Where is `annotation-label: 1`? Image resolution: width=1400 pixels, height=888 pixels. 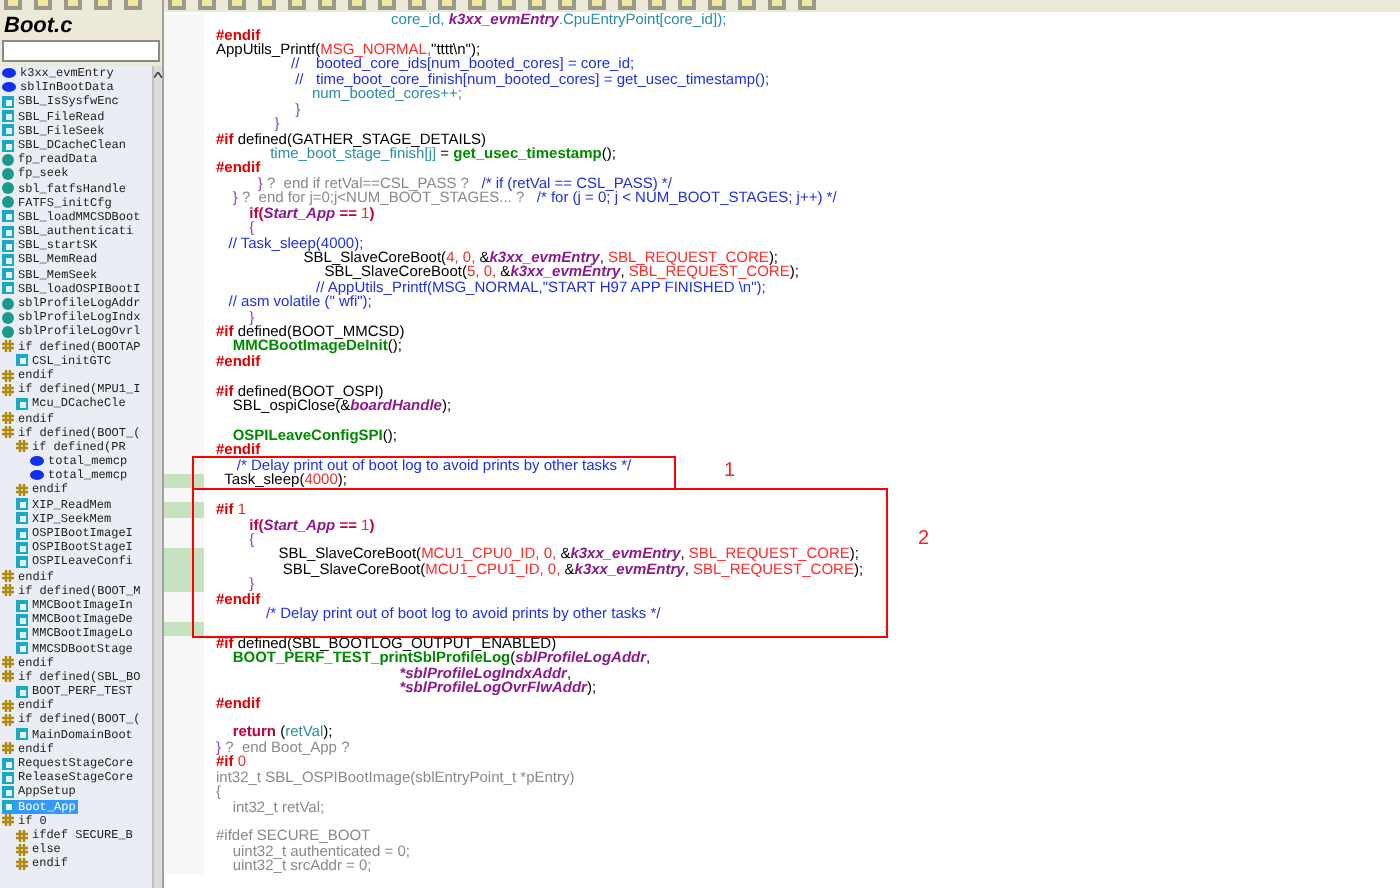
annotation-label: 1 is located at coordinates (730, 472).